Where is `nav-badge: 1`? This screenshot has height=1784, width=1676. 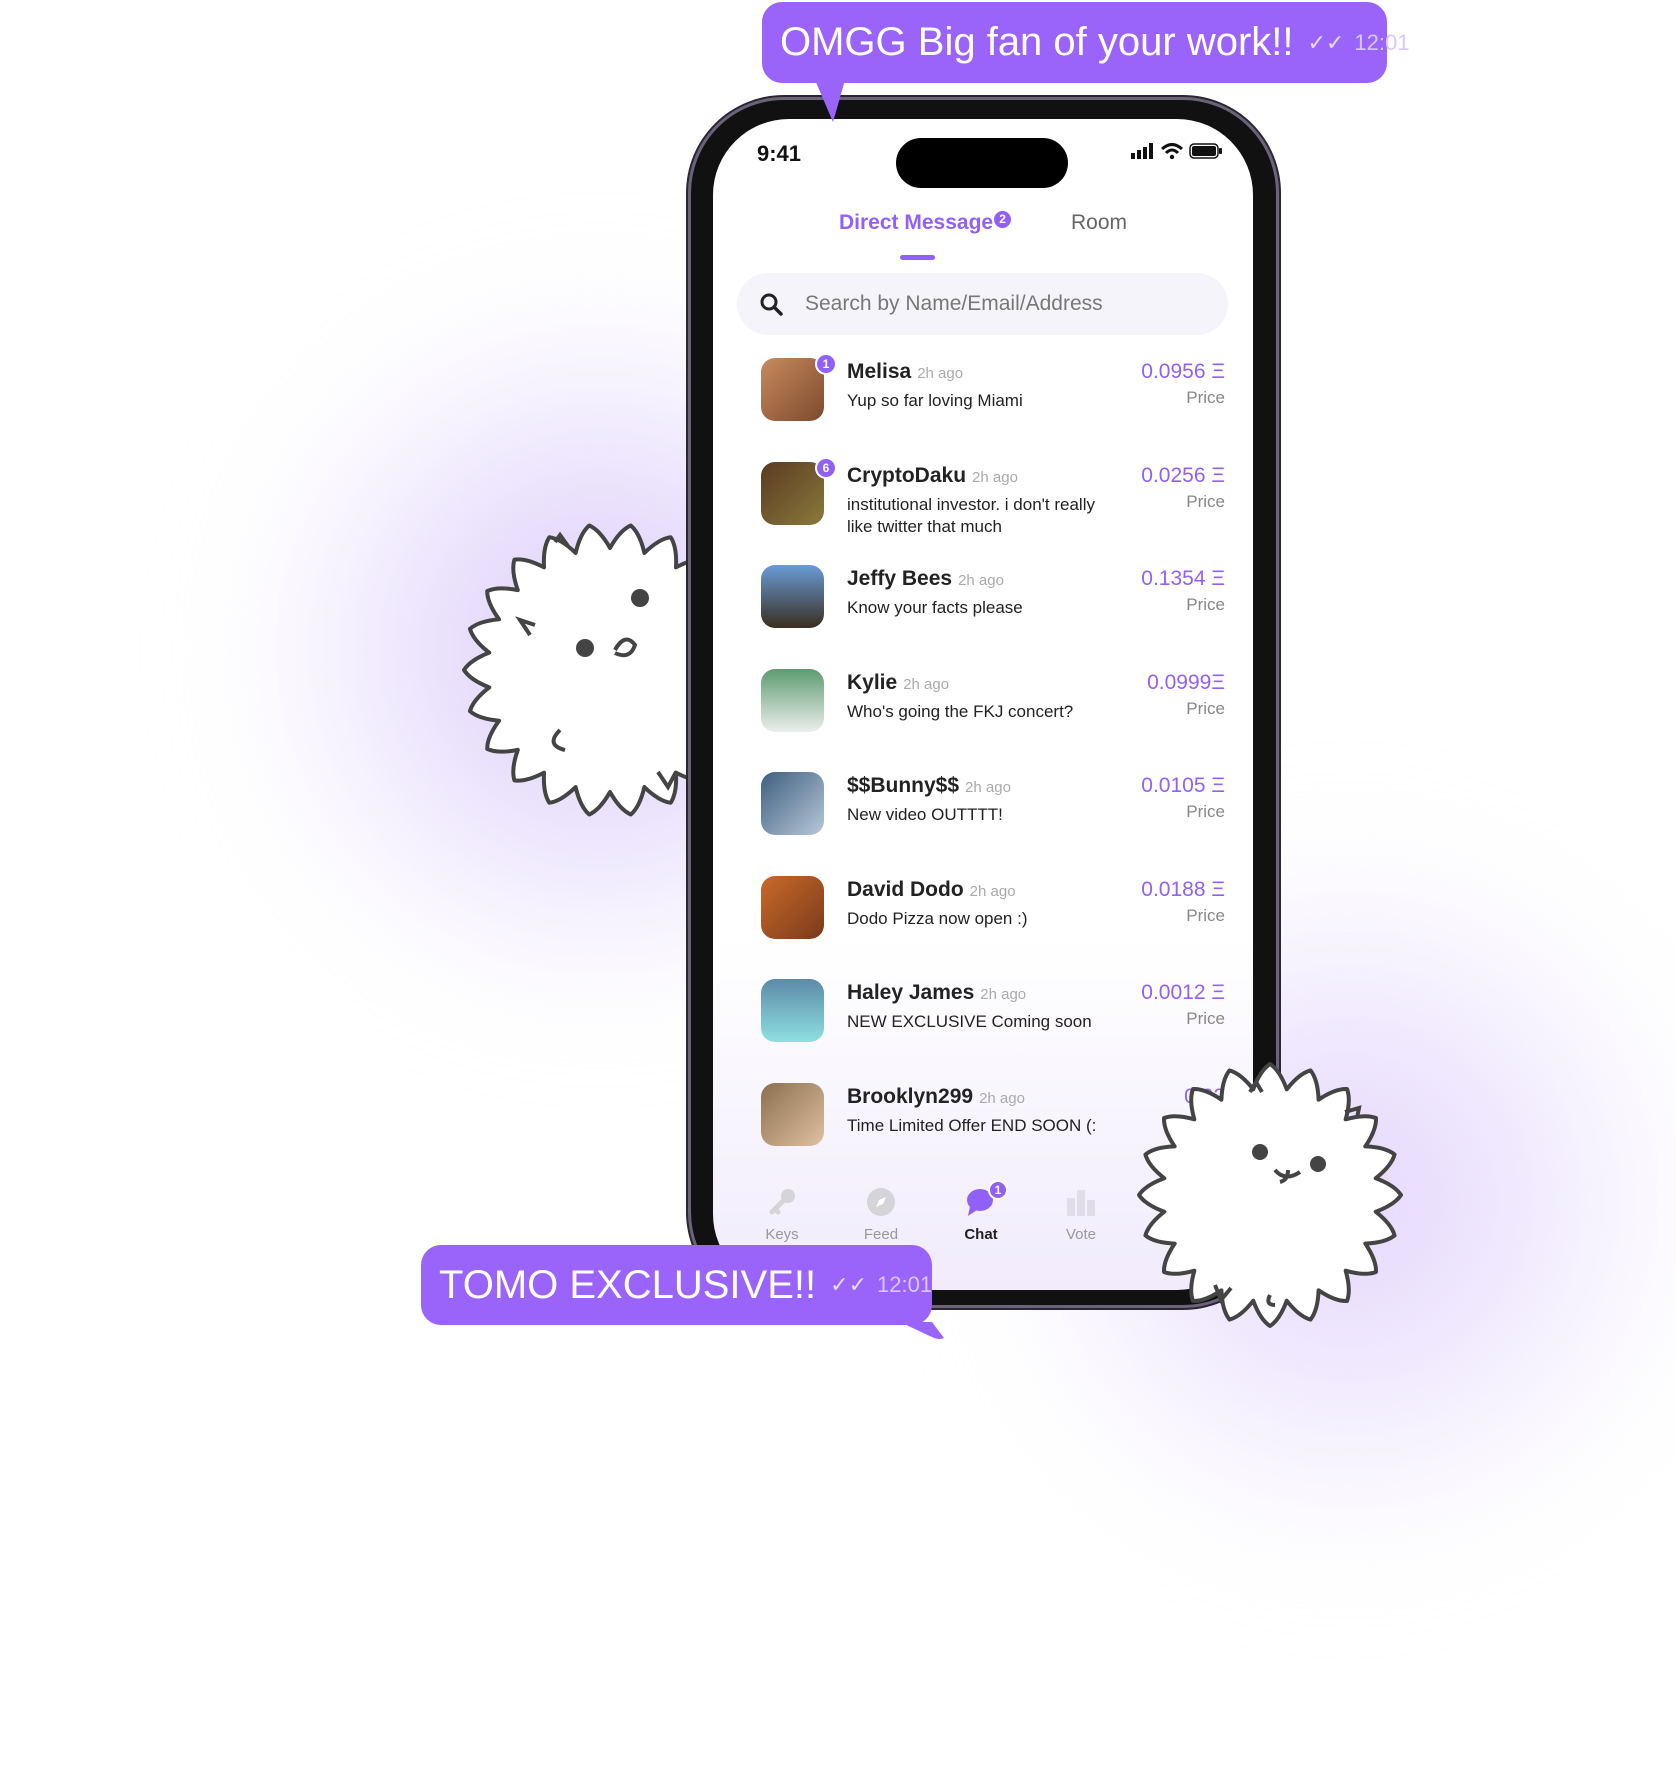
nav-badge: 1 is located at coordinates (998, 1190).